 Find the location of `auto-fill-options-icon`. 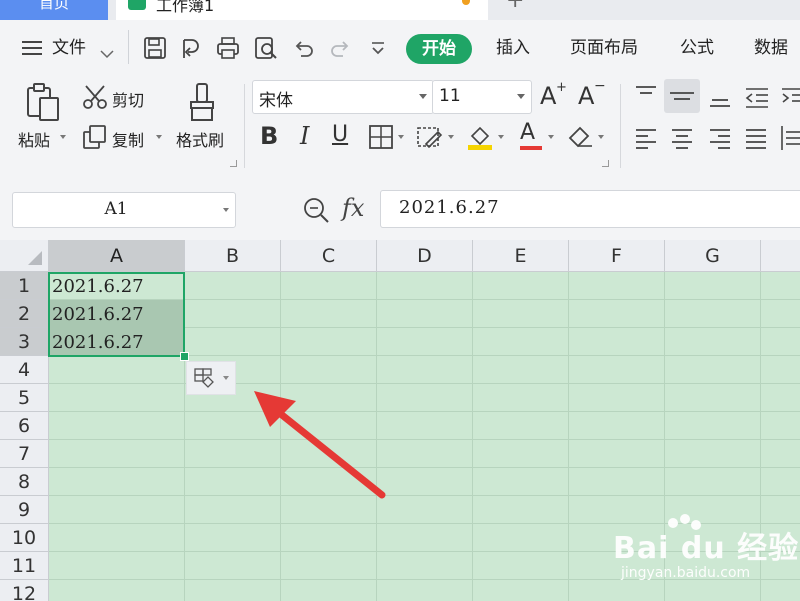

auto-fill-options-icon is located at coordinates (211, 378).